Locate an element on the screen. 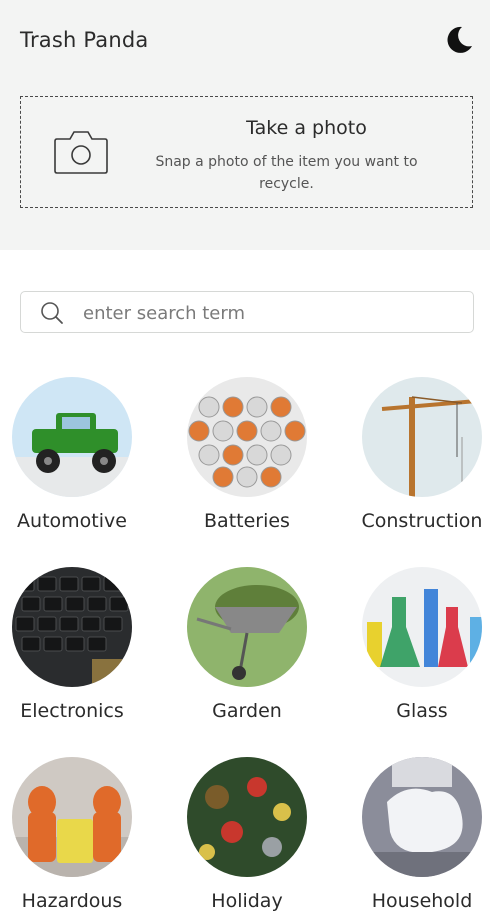 The width and height of the screenshot is (490, 912). category-household: Household is located at coordinates (418, 834).